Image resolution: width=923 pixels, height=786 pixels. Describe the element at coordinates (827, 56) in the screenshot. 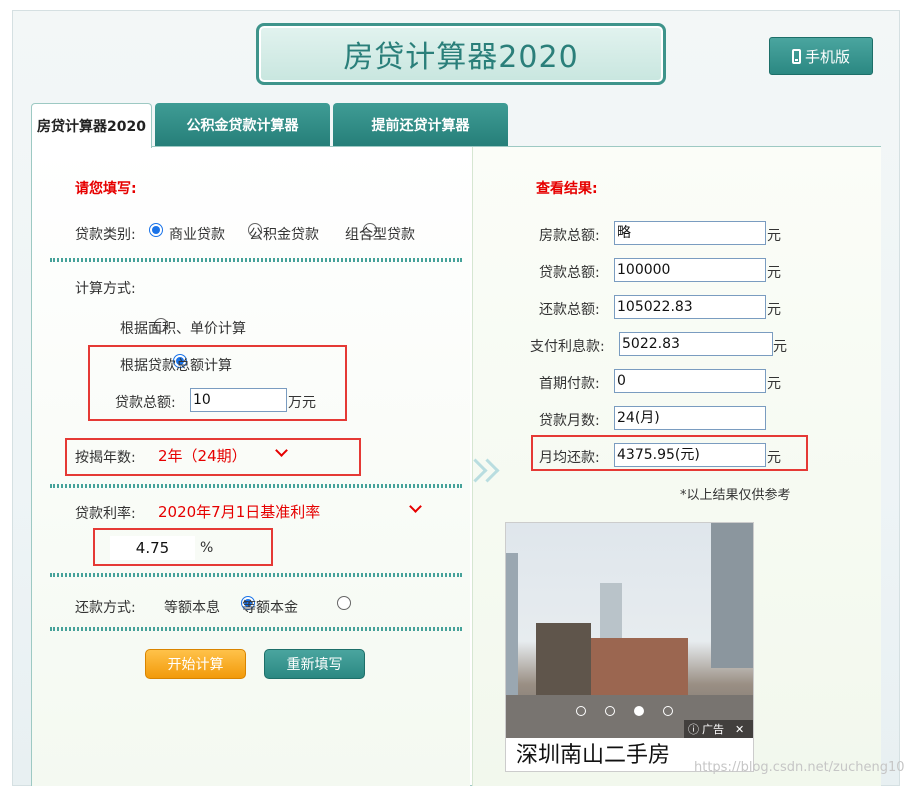

I see `mobile-version-label: 手机版` at that location.